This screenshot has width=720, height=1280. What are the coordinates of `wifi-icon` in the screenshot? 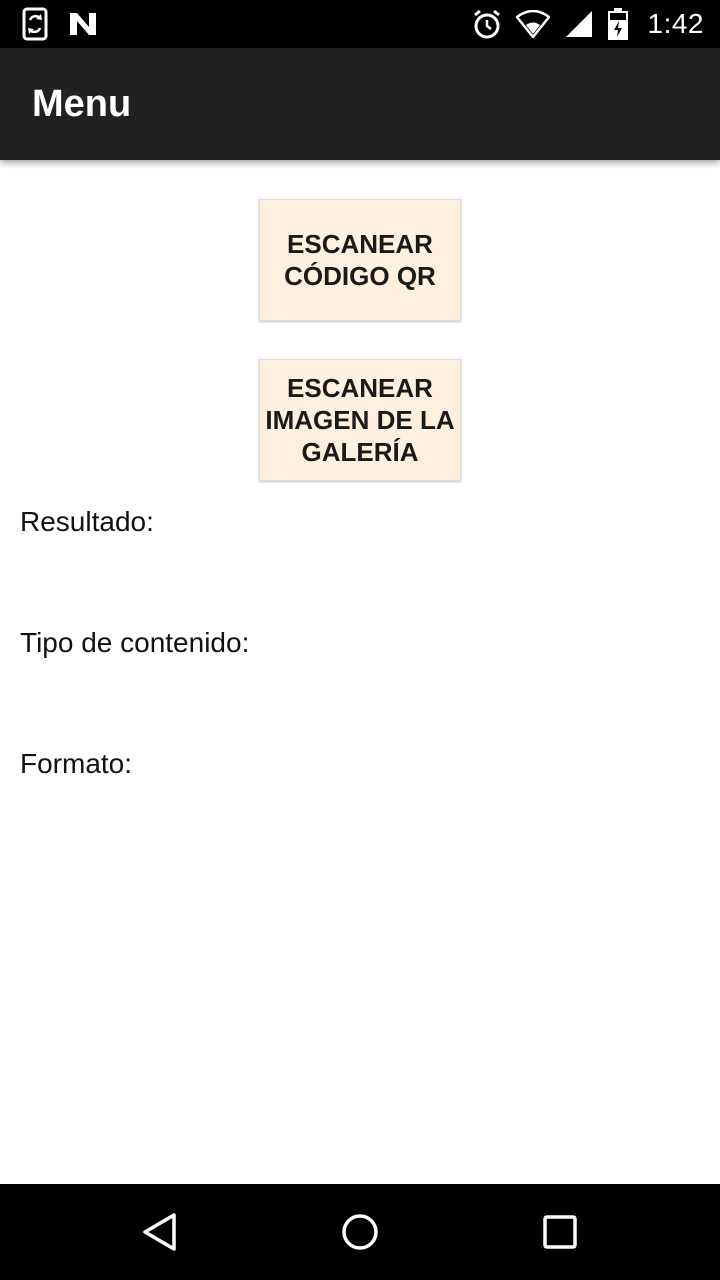 It's located at (532, 24).